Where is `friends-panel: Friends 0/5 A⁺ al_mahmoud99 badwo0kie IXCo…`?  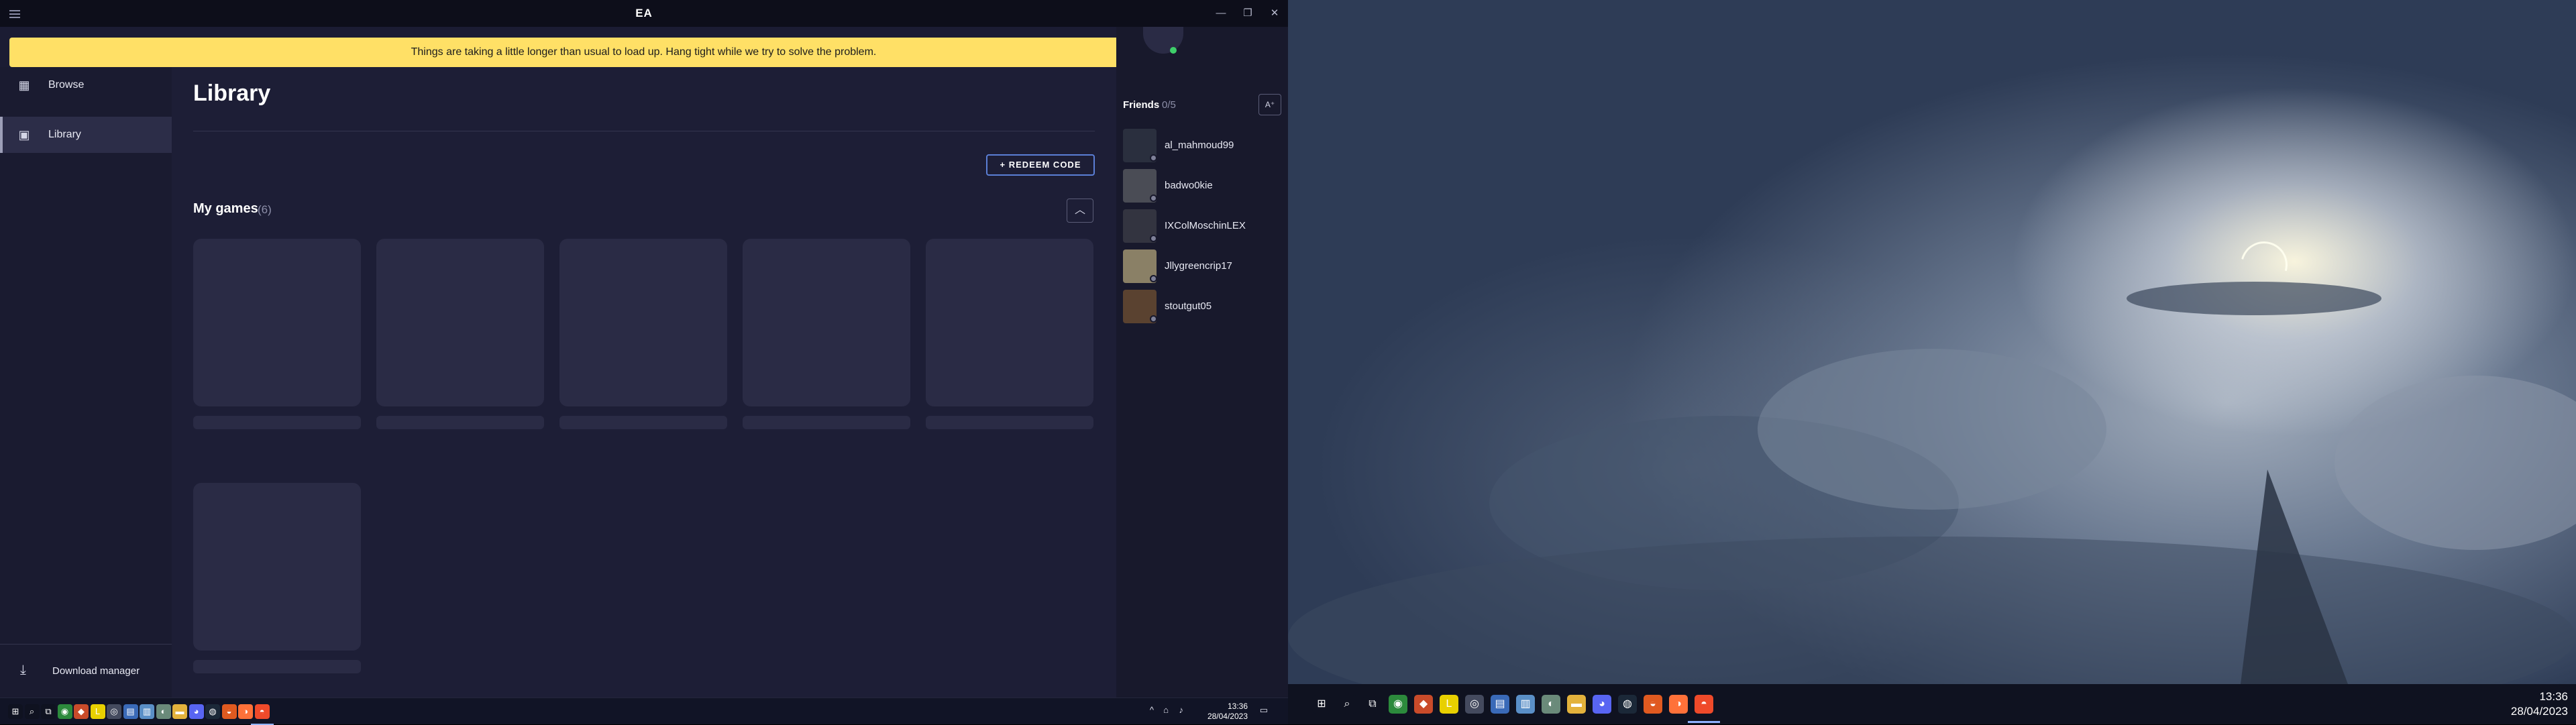
friends-panel: Friends 0/5 A⁺ al_mahmoud99 badwo0kie IXCo… is located at coordinates (1202, 362).